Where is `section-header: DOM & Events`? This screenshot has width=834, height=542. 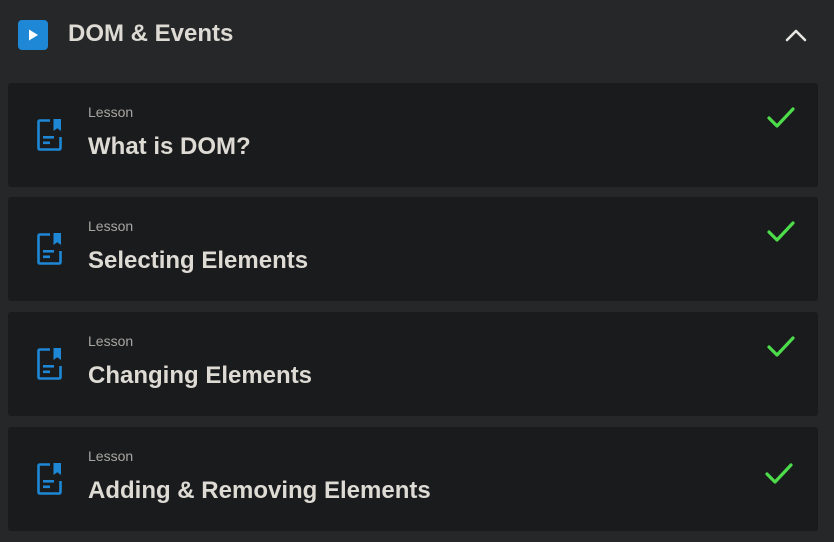 section-header: DOM & Events is located at coordinates (417, 35).